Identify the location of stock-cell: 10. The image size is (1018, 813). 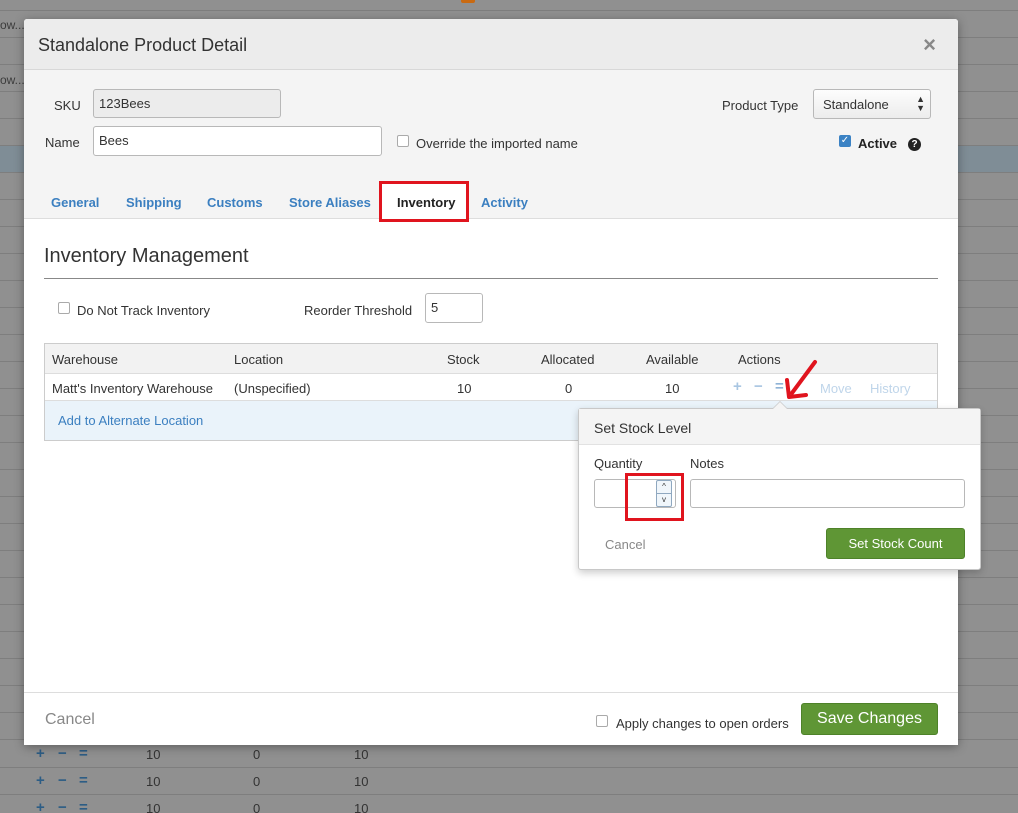
(464, 388).